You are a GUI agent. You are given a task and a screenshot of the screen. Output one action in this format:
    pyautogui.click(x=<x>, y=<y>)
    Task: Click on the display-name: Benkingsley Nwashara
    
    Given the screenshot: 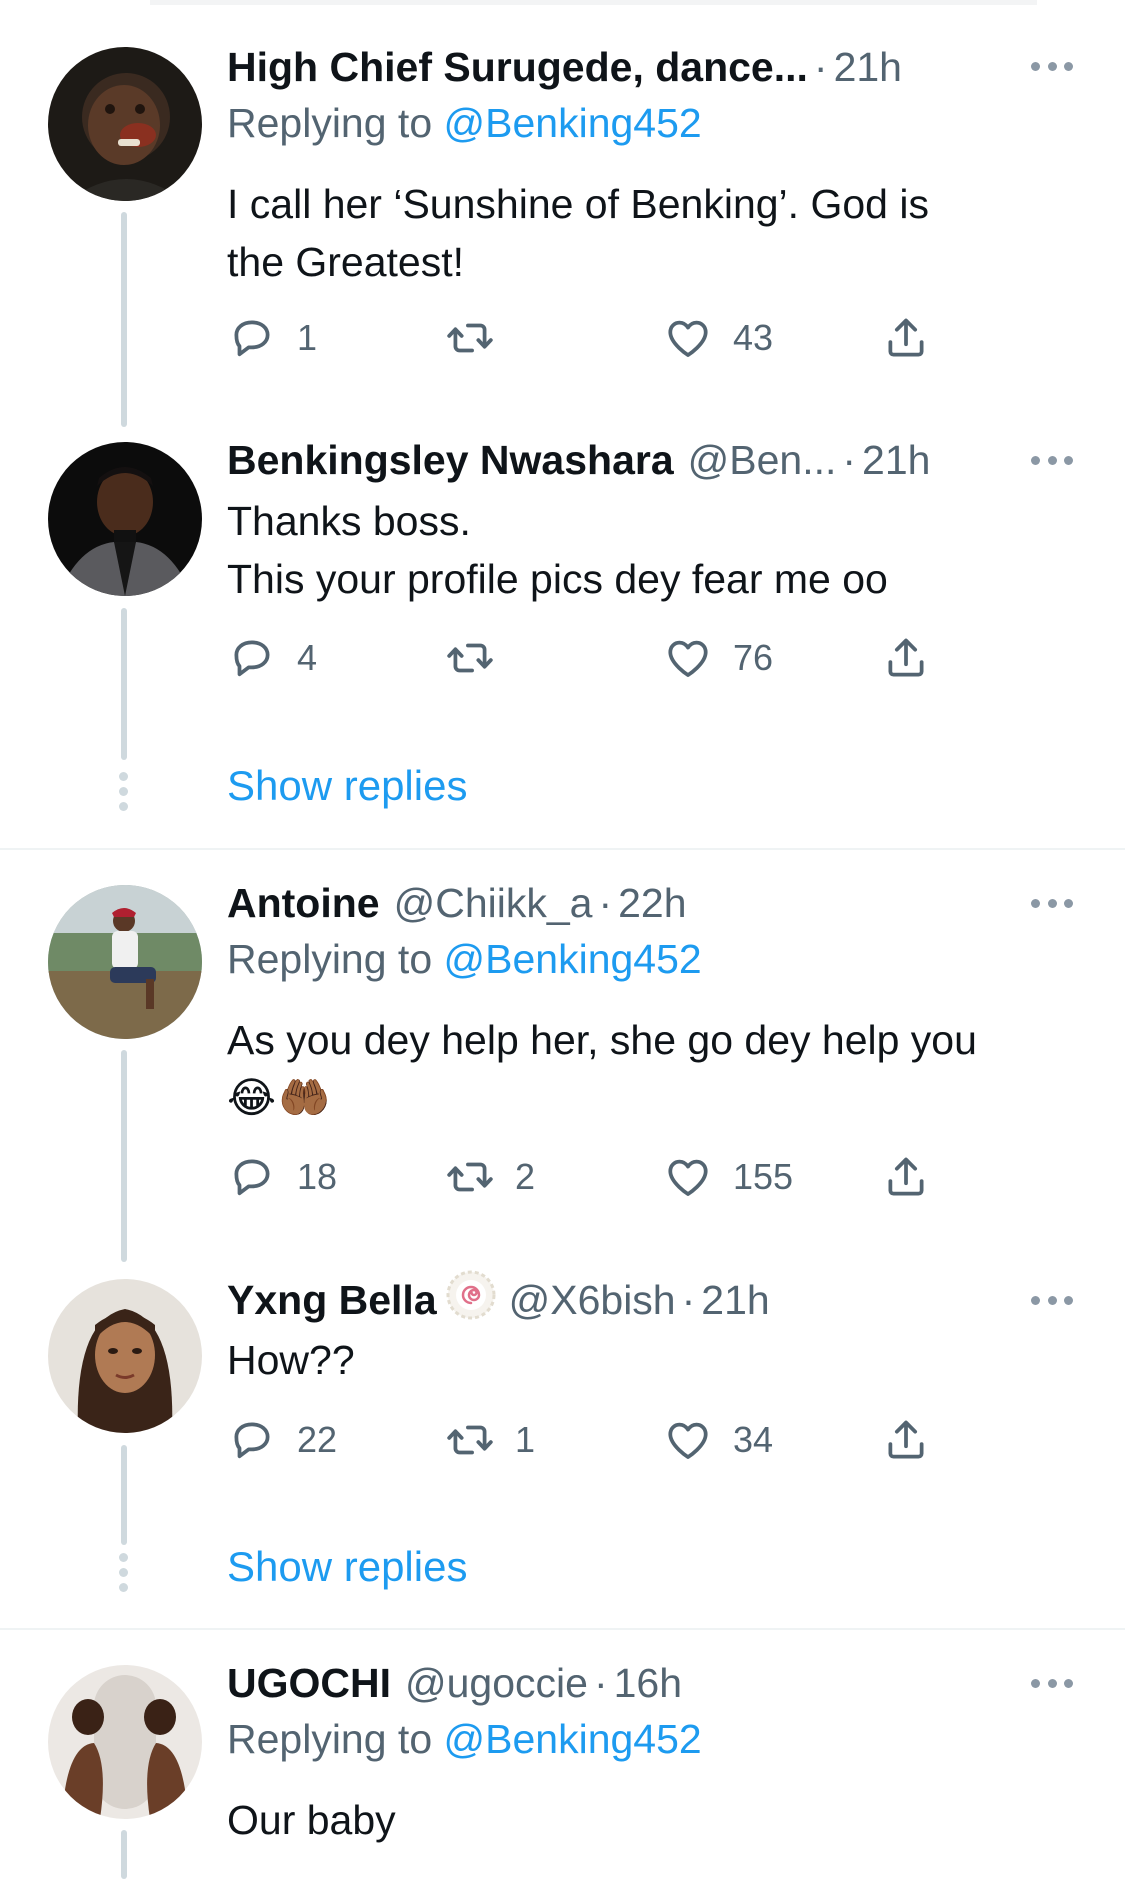 What is the action you would take?
    pyautogui.click(x=450, y=460)
    